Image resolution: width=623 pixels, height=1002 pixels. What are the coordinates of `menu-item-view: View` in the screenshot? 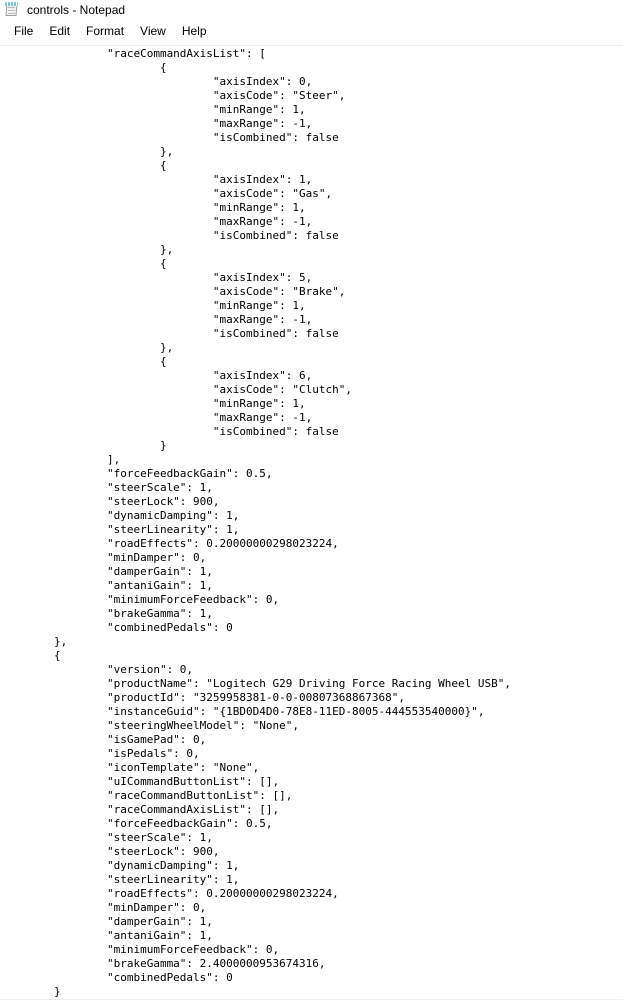 It's located at (153, 31).